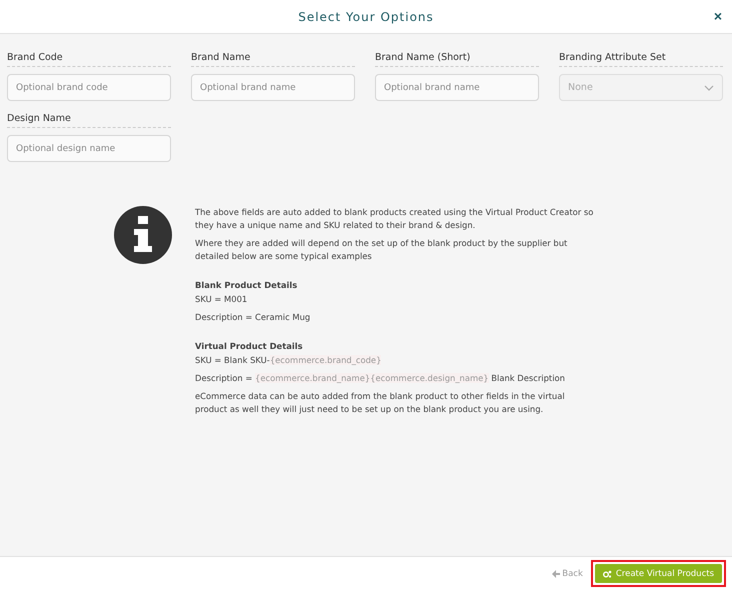 The width and height of the screenshot is (732, 590). What do you see at coordinates (252, 317) in the screenshot?
I see `info-text: Description = Ceramic Mug` at bounding box center [252, 317].